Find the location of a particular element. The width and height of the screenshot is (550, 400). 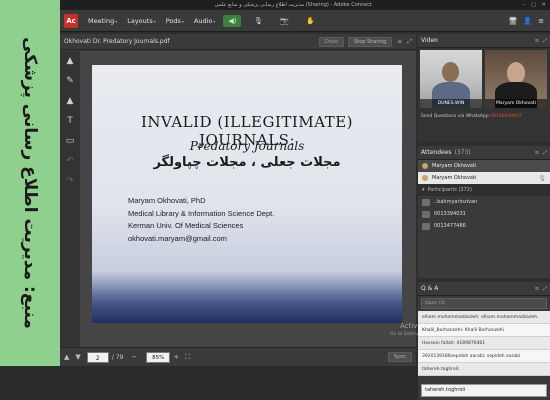

page-number-input: 2 is located at coordinates (97, 357).